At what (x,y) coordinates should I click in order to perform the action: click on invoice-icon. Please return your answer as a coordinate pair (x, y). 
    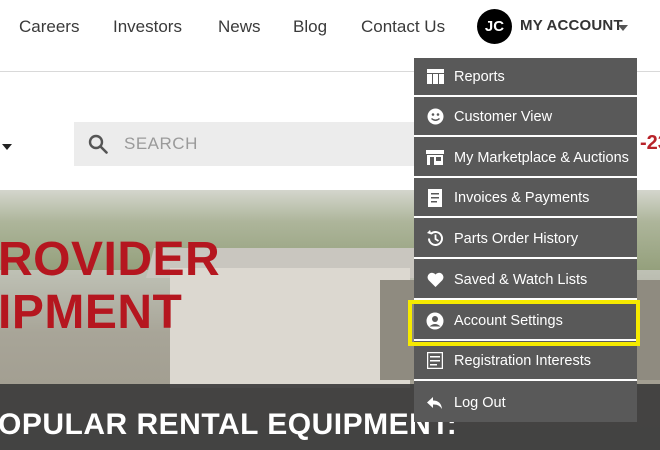
    Looking at the image, I should click on (435, 197).